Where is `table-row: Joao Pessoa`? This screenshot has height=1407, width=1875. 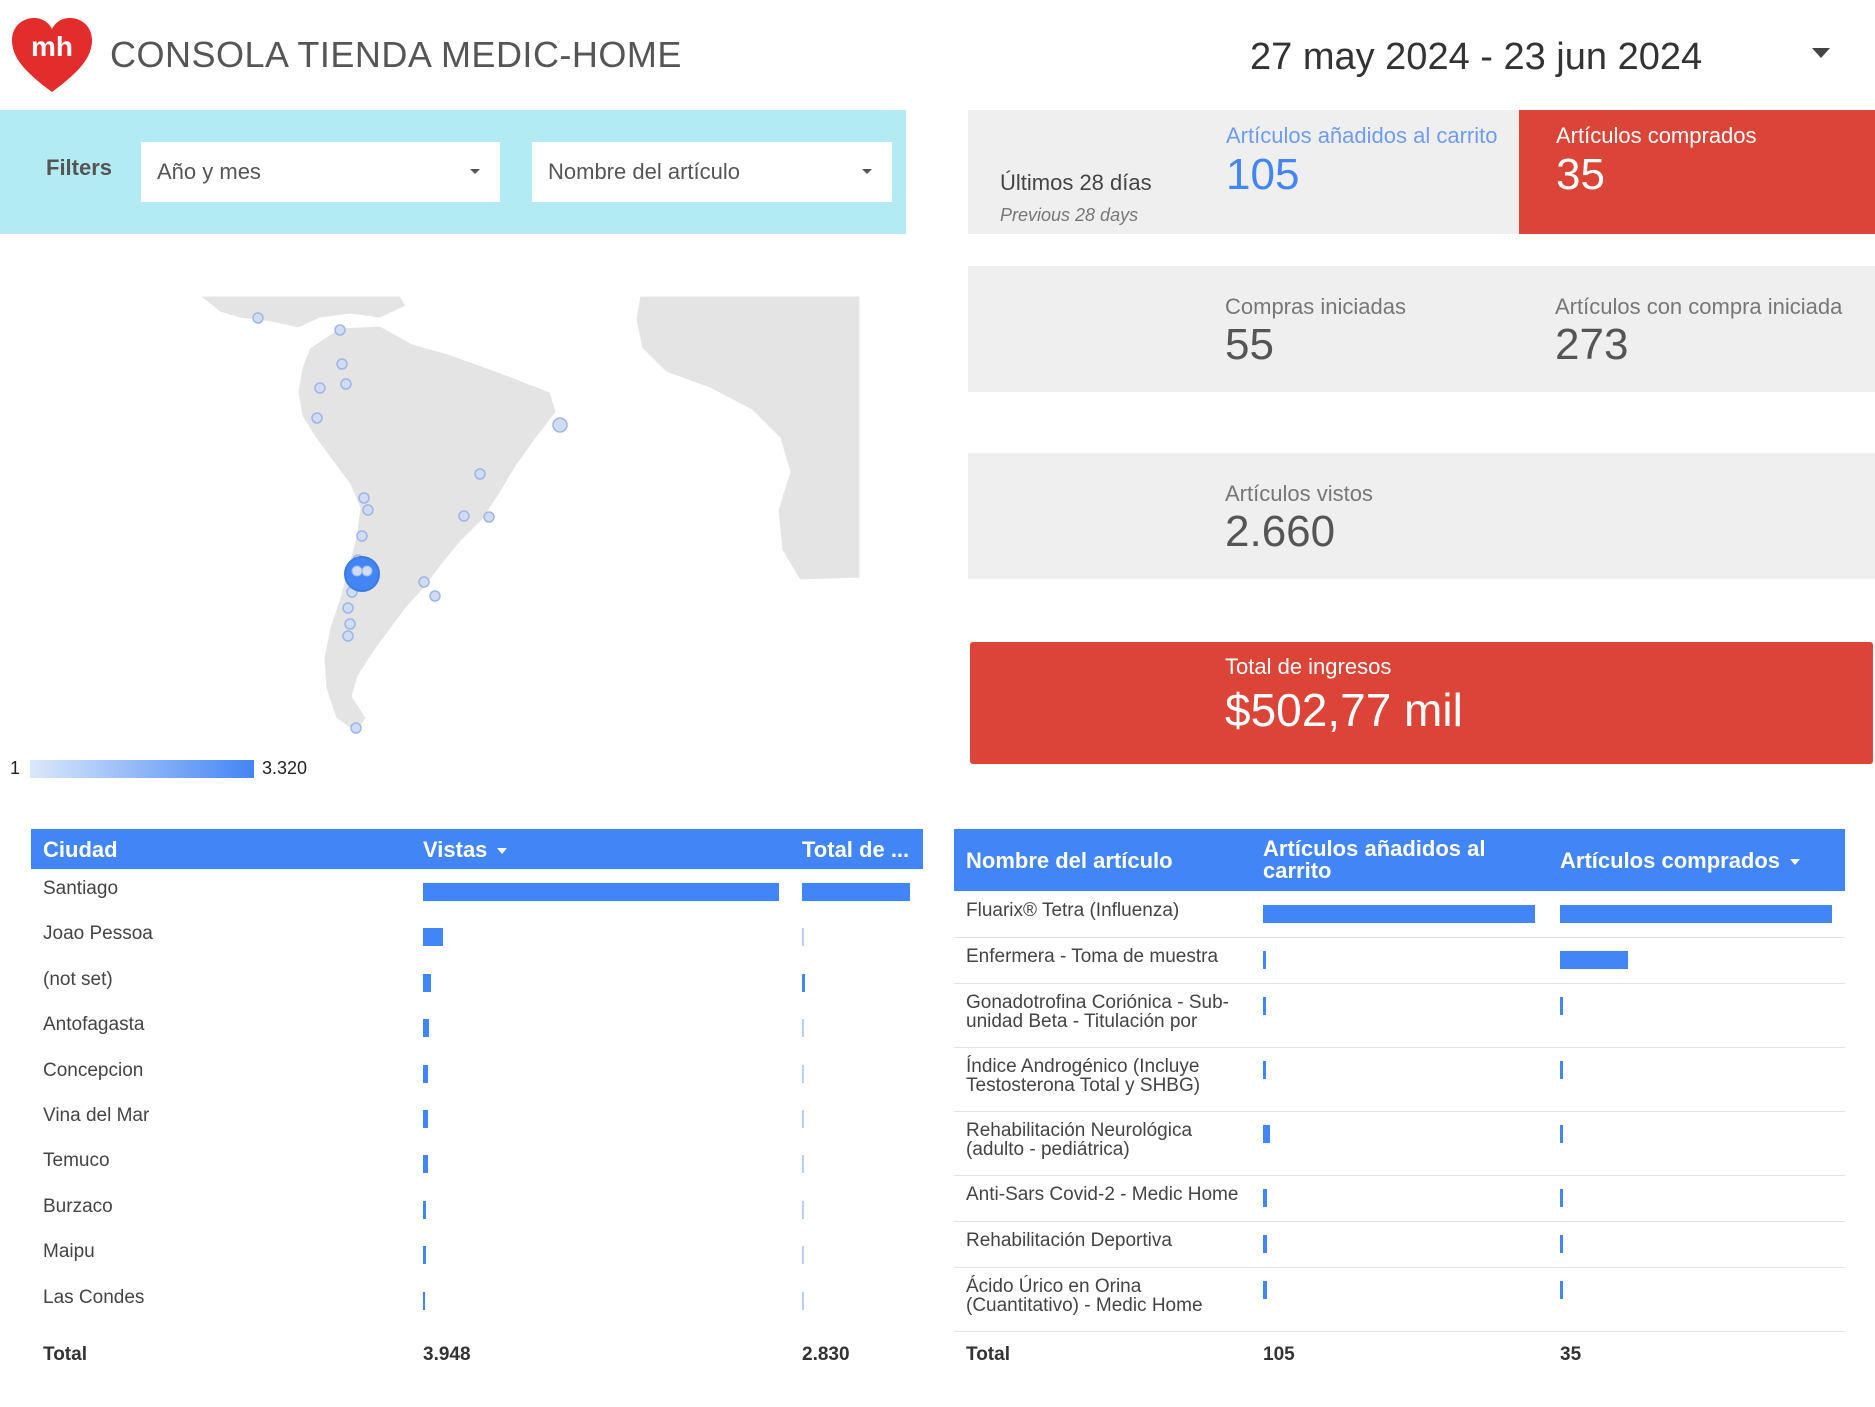
table-row: Joao Pessoa is located at coordinates (477, 938).